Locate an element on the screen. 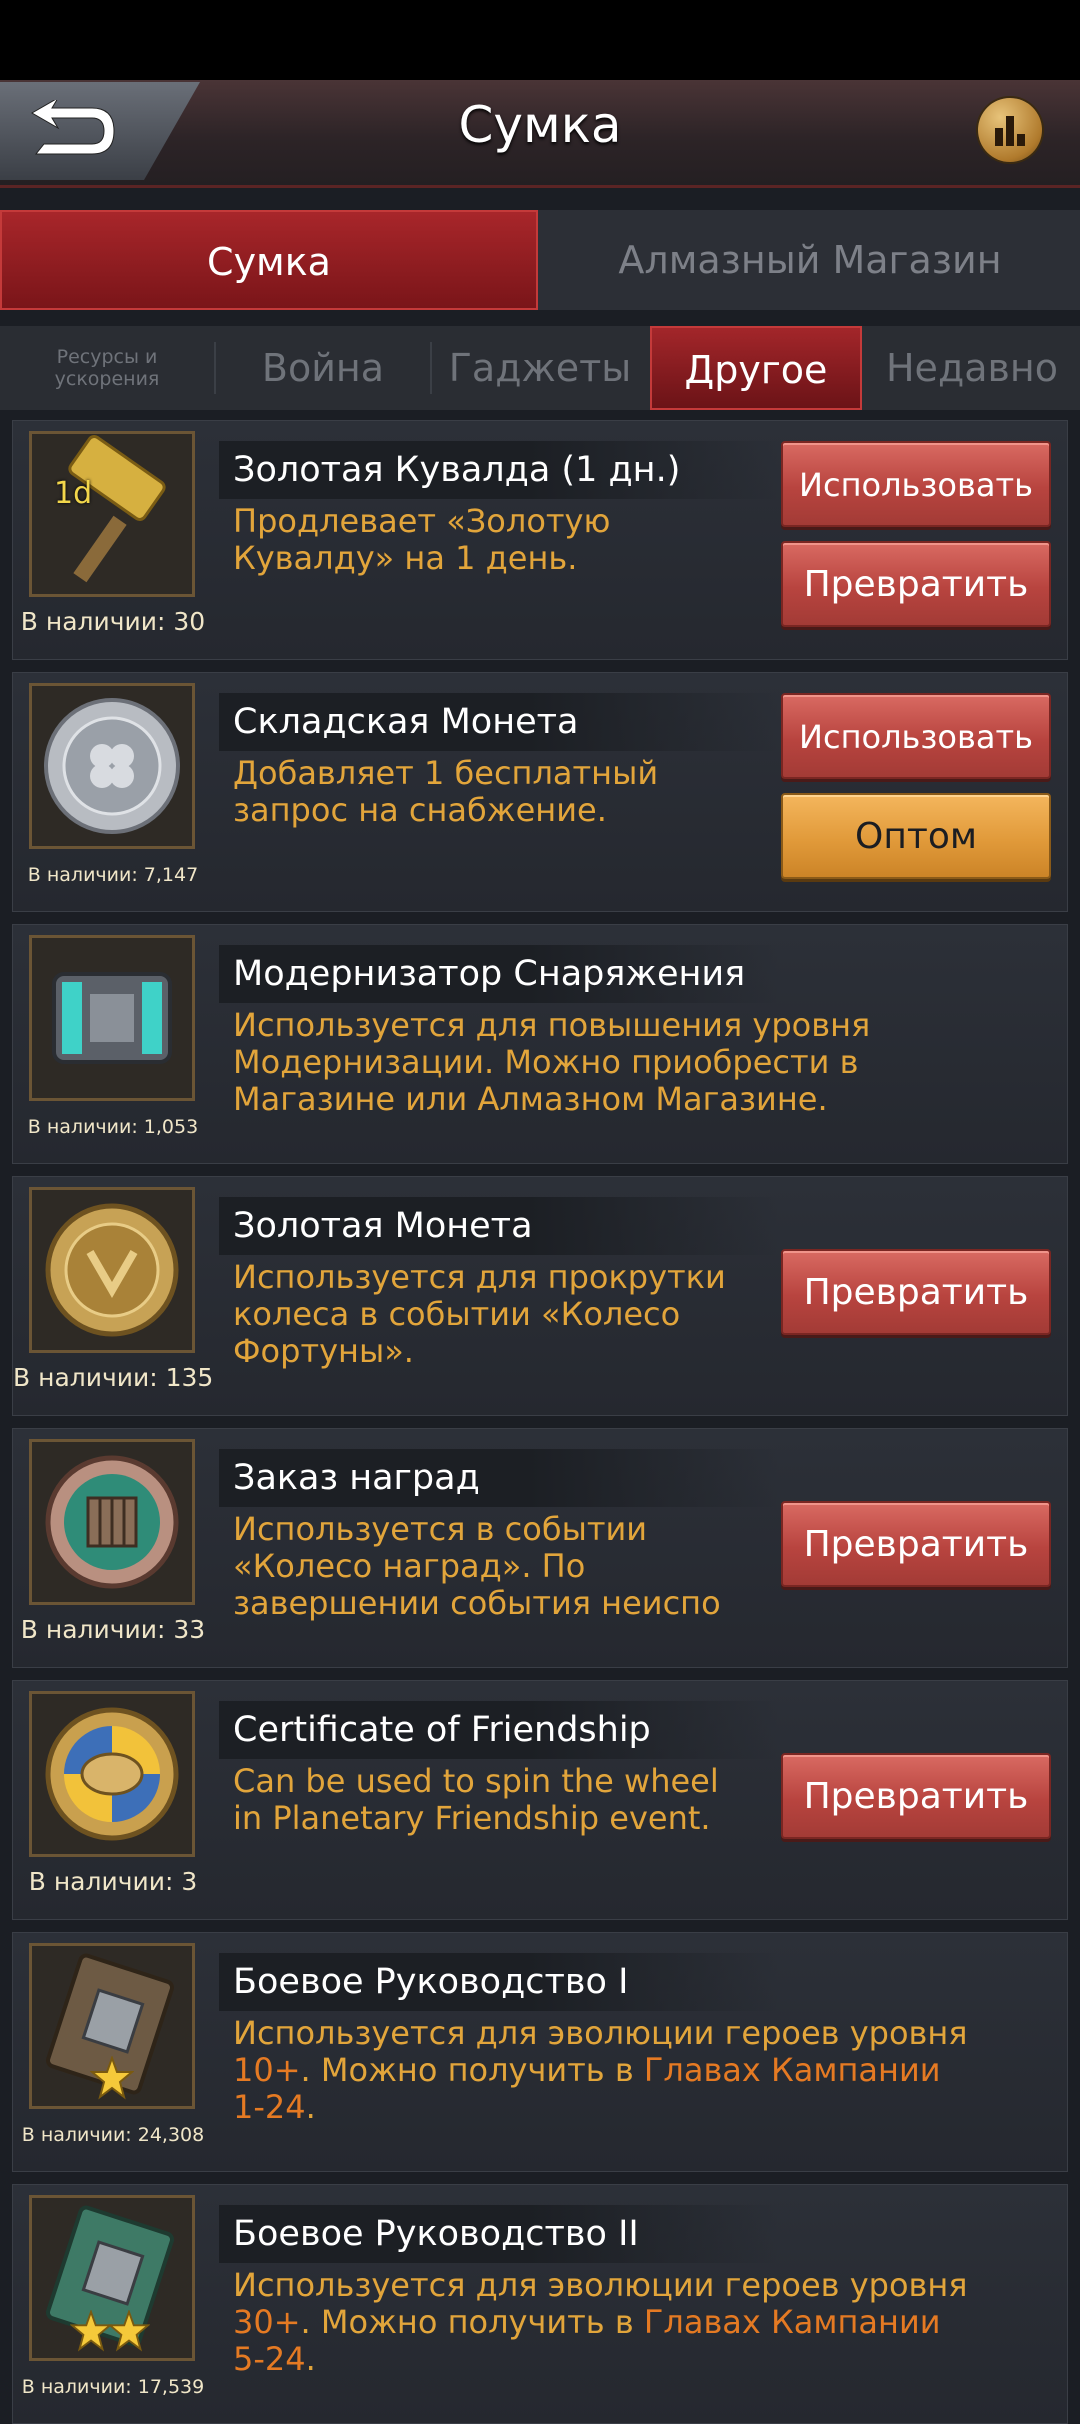 Image resolution: width=1080 pixels, height=2424 pixels. reward-order-icon is located at coordinates (112, 1522).